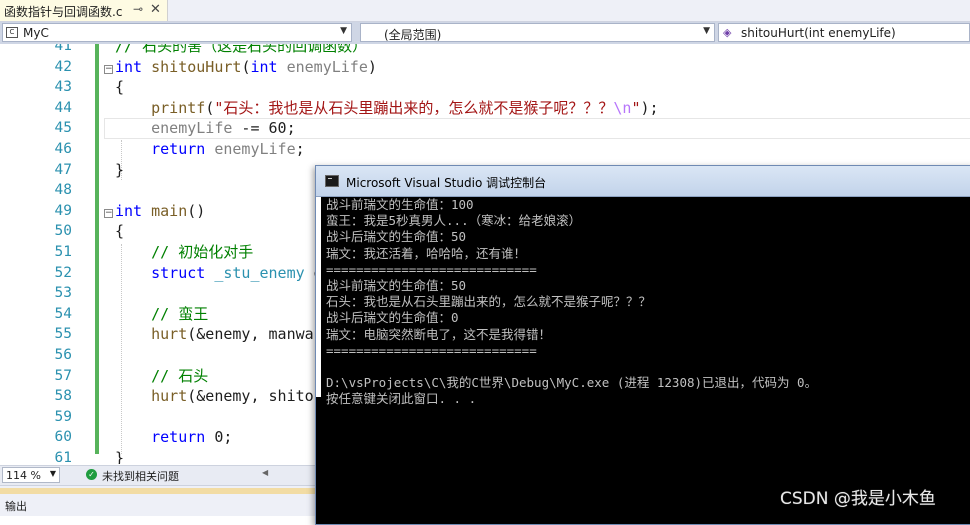 The width and height of the screenshot is (970, 525). What do you see at coordinates (140, 476) in the screenshot?
I see `issues-status: 未找到相关问题` at bounding box center [140, 476].